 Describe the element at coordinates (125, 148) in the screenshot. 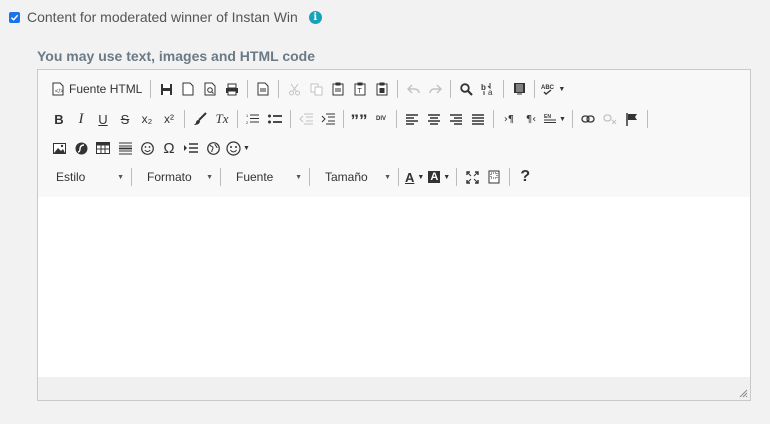

I see `horizontal-rule-button` at that location.